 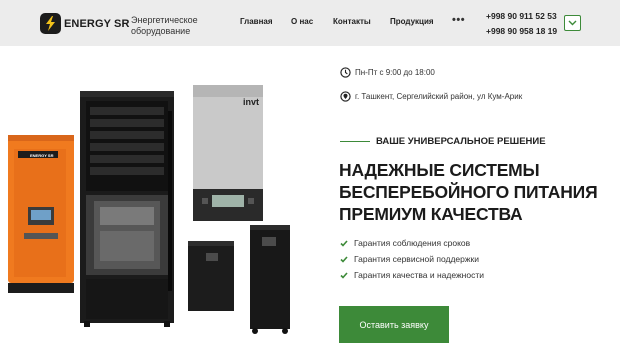 What do you see at coordinates (251, 102) in the screenshot?
I see `invt-label: invt` at bounding box center [251, 102].